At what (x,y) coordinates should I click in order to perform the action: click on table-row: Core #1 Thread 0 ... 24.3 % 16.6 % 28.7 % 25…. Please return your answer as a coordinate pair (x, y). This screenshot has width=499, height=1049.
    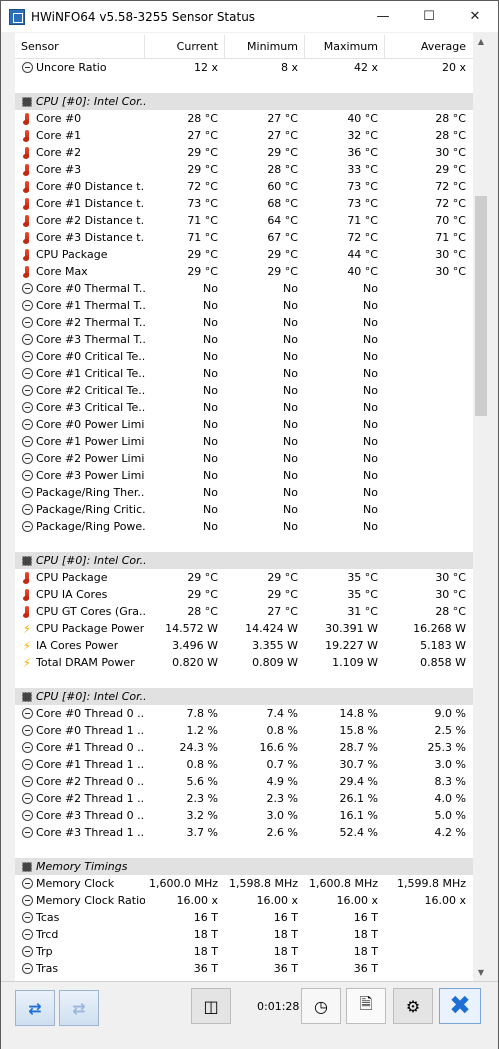
    Looking at the image, I should click on (244, 747).